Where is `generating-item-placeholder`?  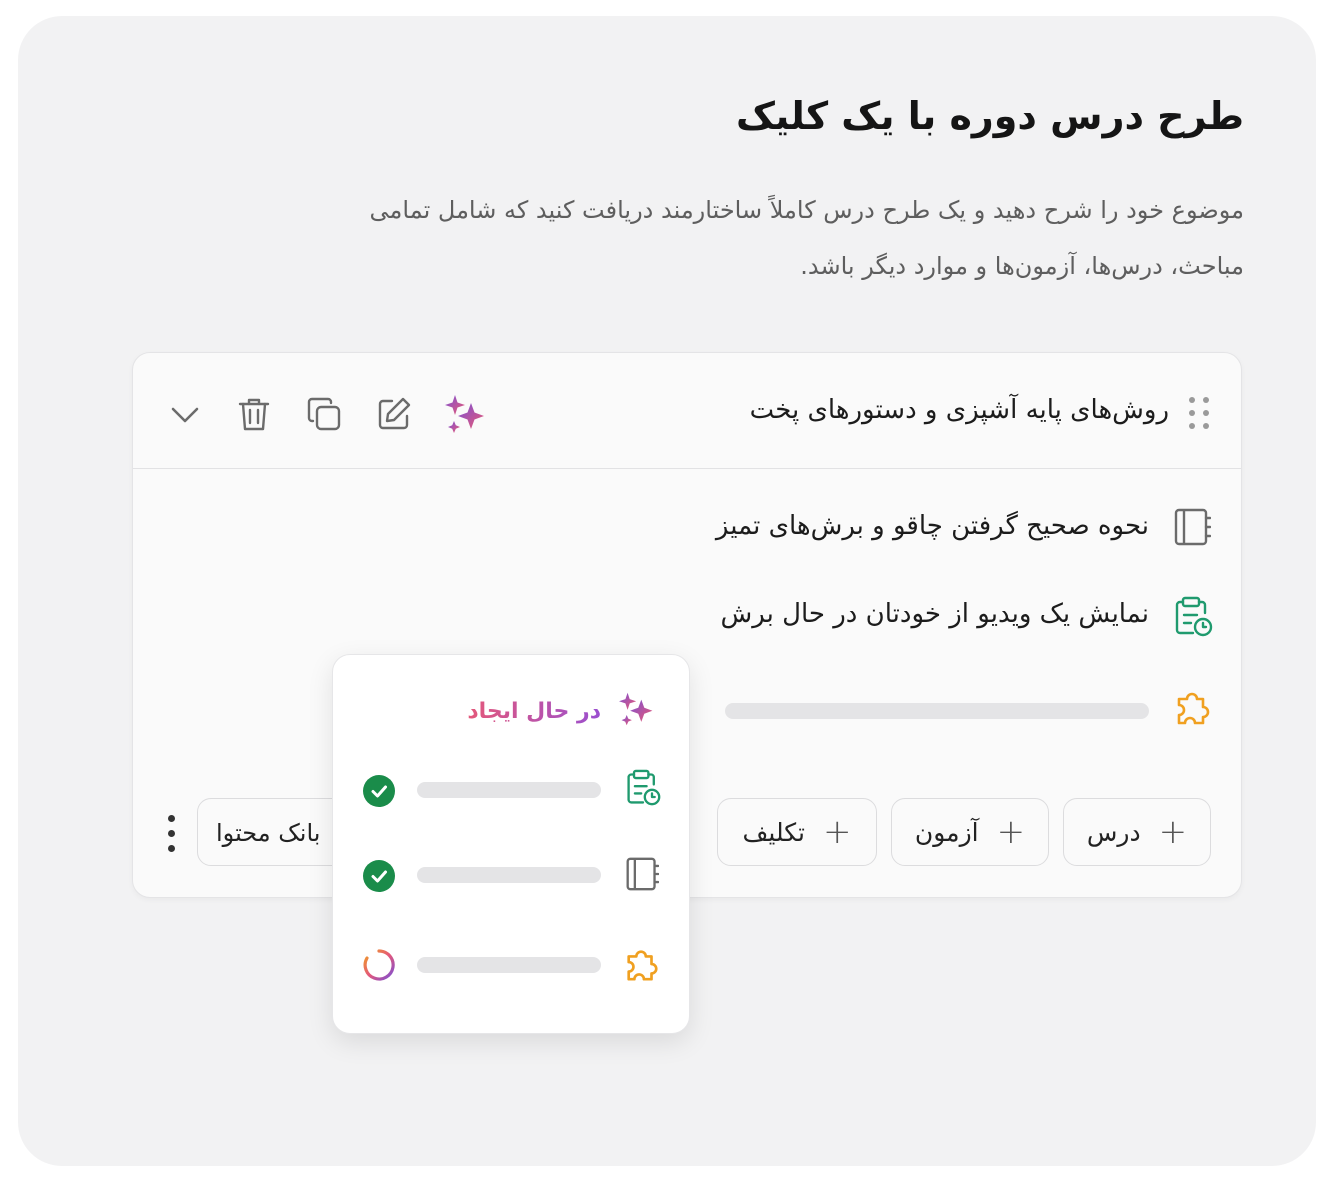
generating-item-placeholder is located at coordinates (937, 711).